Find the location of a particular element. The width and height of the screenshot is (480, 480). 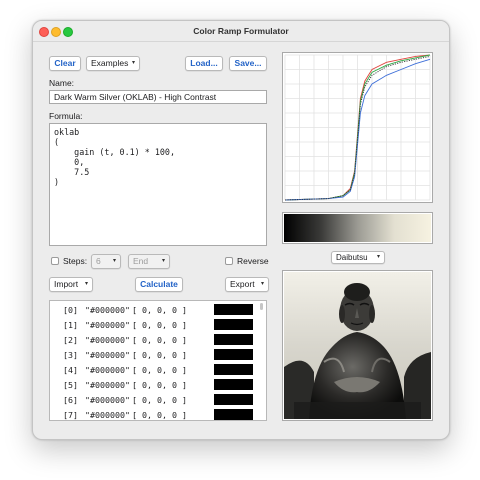

table-row: [2] "#000000"[ 0, 0, 0 ] is located at coordinates (152, 339).